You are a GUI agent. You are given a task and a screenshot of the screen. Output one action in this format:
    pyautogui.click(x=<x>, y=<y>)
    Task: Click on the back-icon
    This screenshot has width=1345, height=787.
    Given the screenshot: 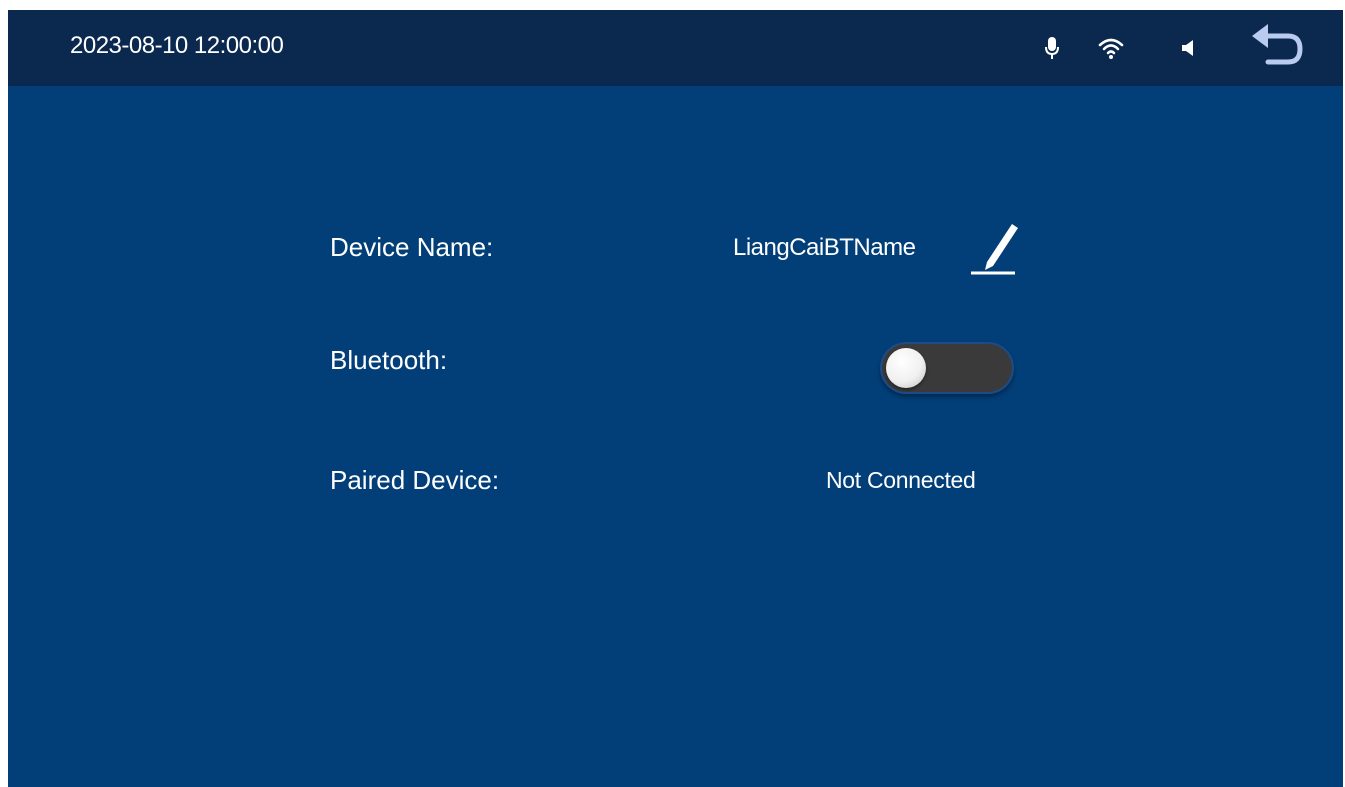 What is the action you would take?
    pyautogui.click(x=1278, y=46)
    